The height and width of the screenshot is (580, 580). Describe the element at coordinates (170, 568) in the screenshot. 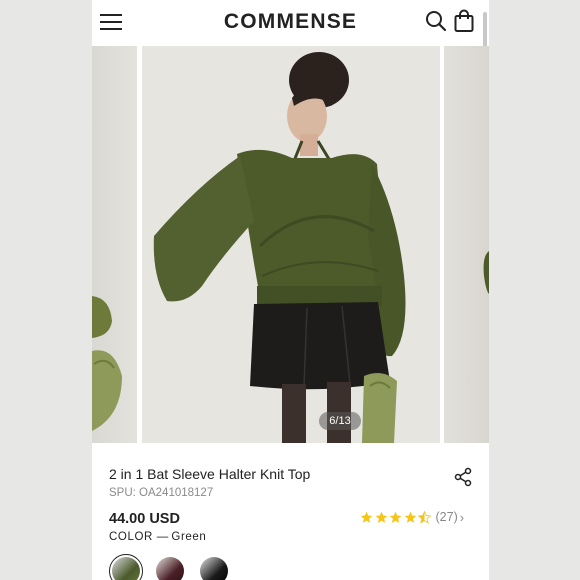

I see `swatch-burgundy` at that location.